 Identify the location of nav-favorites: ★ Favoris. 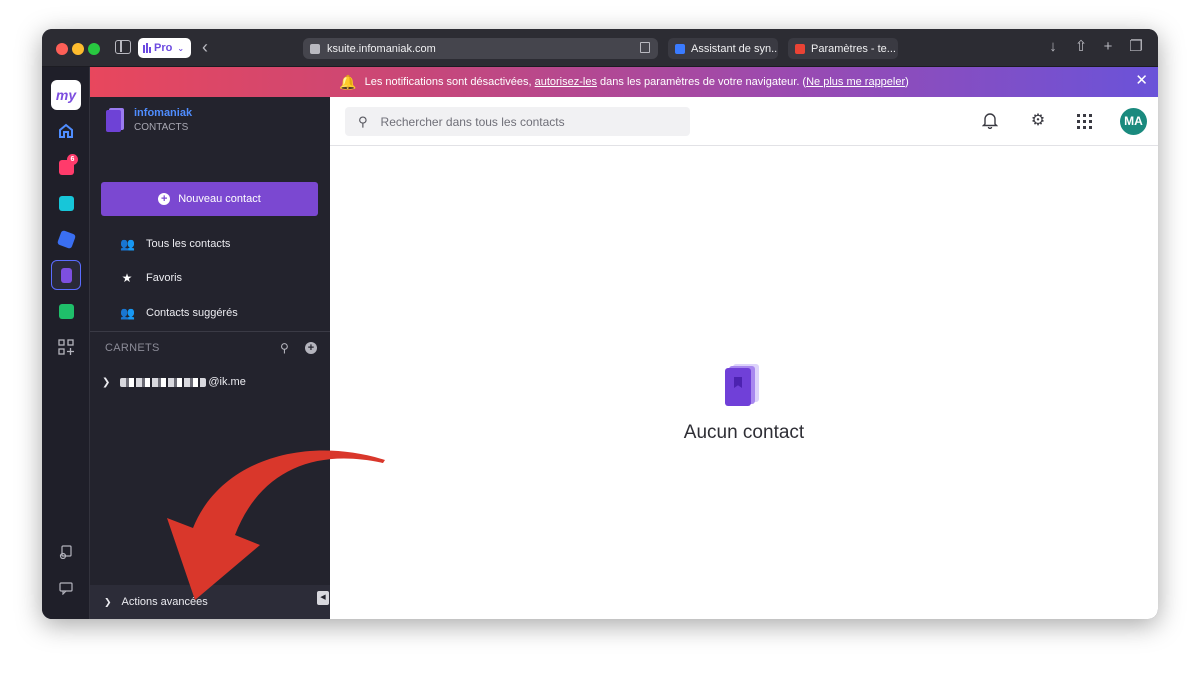
(151, 278).